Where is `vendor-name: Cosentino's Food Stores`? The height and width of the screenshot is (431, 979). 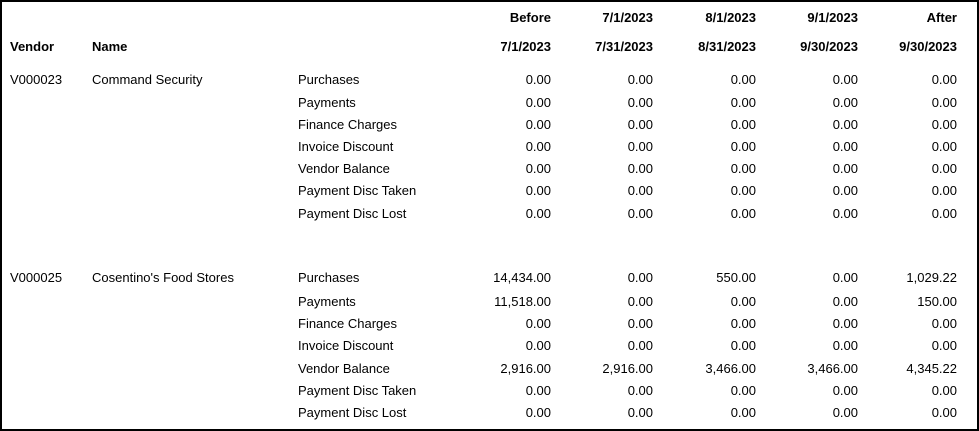
vendor-name: Cosentino's Food Stores is located at coordinates (163, 277).